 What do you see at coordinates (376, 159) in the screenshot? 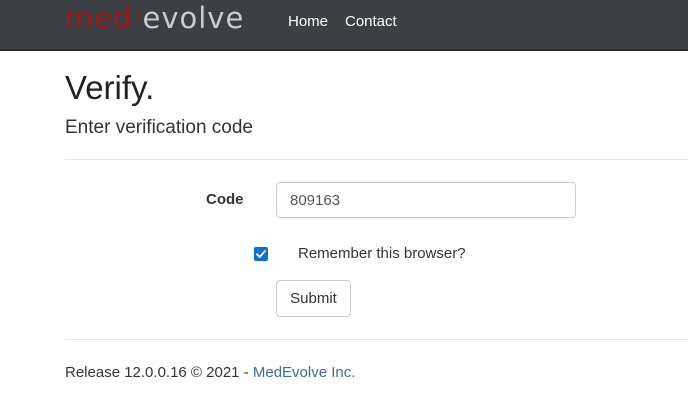
I see `divider` at bounding box center [376, 159].